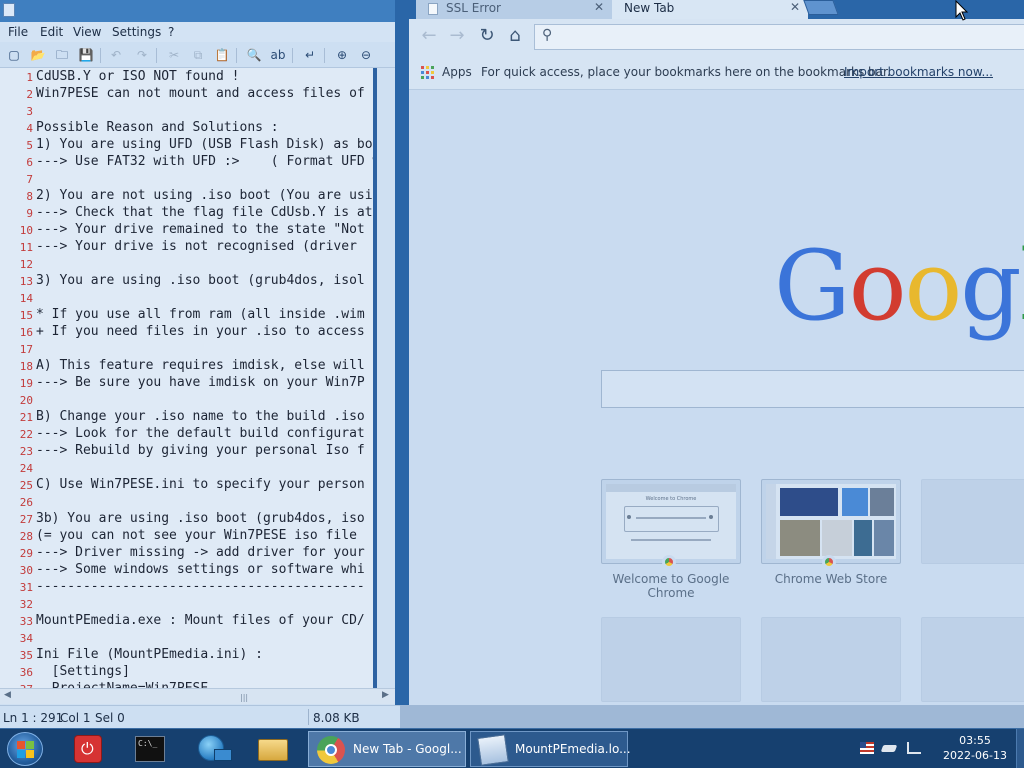 This screenshot has height=768, width=1024. I want to click on zoom-in-icon: ⊕, so click(342, 55).